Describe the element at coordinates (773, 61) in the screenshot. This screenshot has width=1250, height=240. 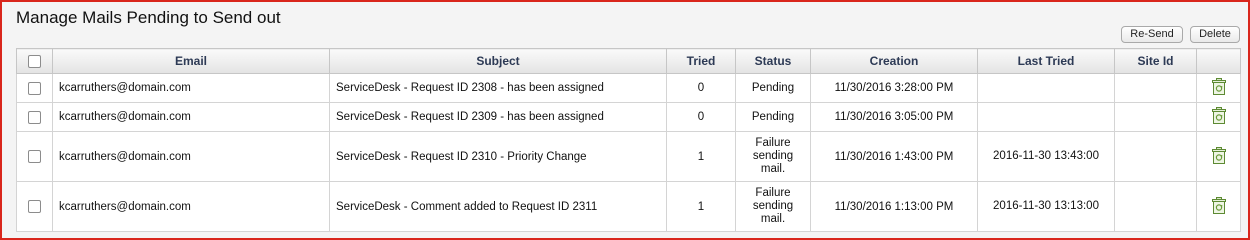
I see `status-column-header: Status` at that location.